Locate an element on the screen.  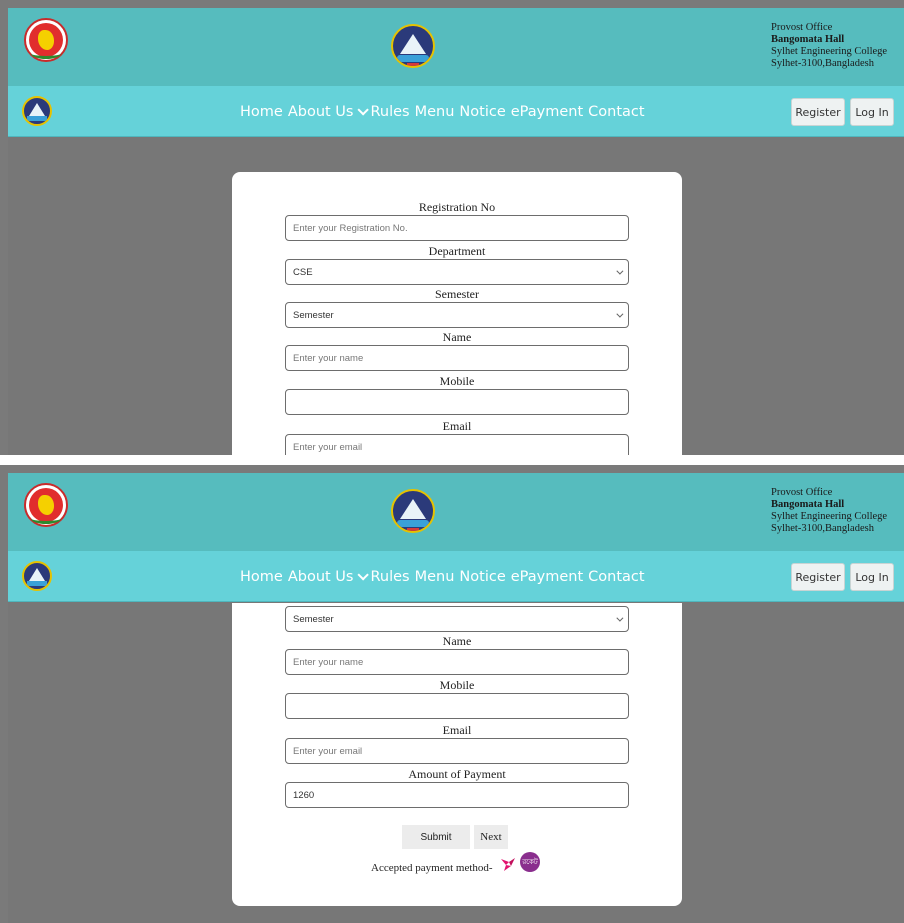
accepted-payment-text: Accepted payment method- is located at coordinates (432, 868).